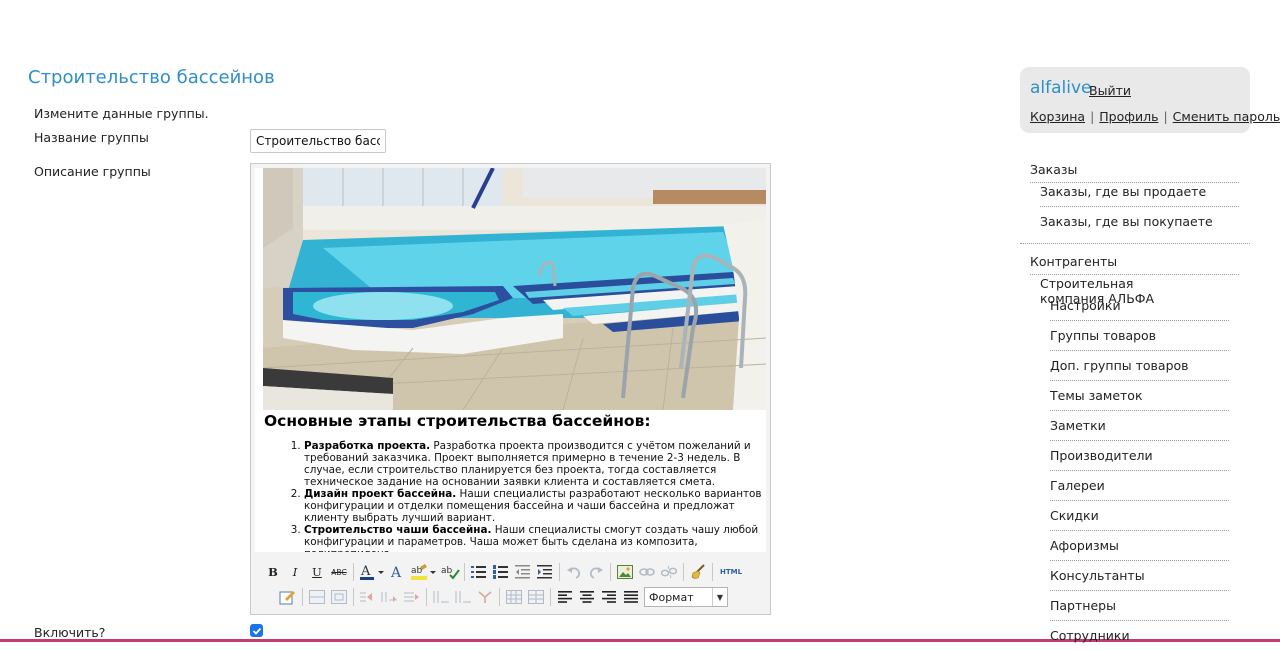 The width and height of the screenshot is (1280, 650). I want to click on nav-item-employees: Сотрудники, so click(1139, 639).